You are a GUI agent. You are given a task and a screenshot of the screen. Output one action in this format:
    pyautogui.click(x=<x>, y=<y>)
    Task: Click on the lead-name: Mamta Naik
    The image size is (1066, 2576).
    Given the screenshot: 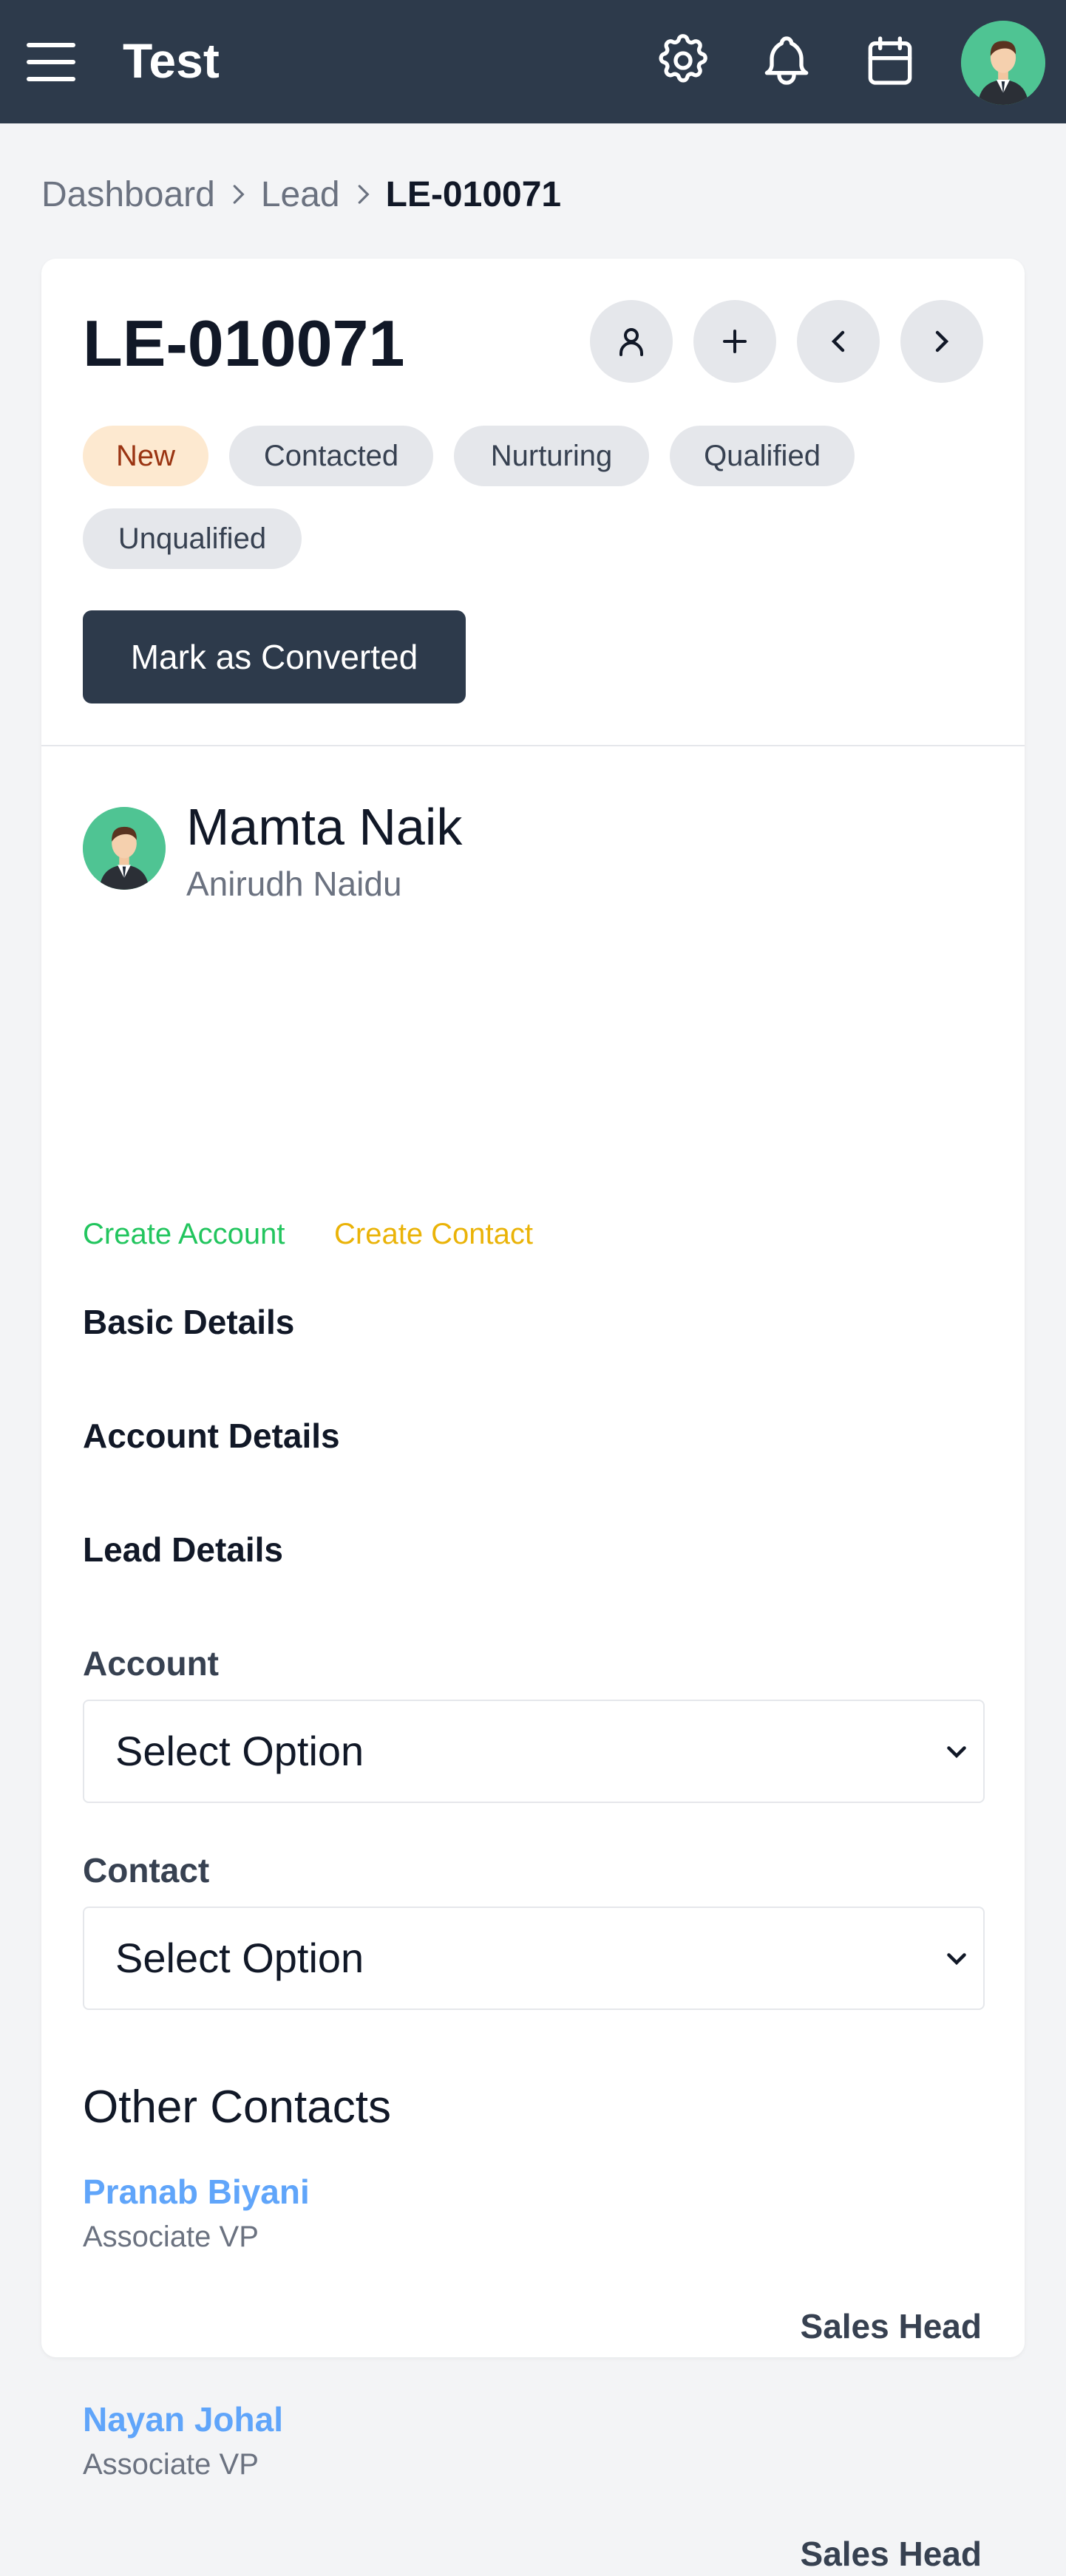 What is the action you would take?
    pyautogui.click(x=324, y=827)
    